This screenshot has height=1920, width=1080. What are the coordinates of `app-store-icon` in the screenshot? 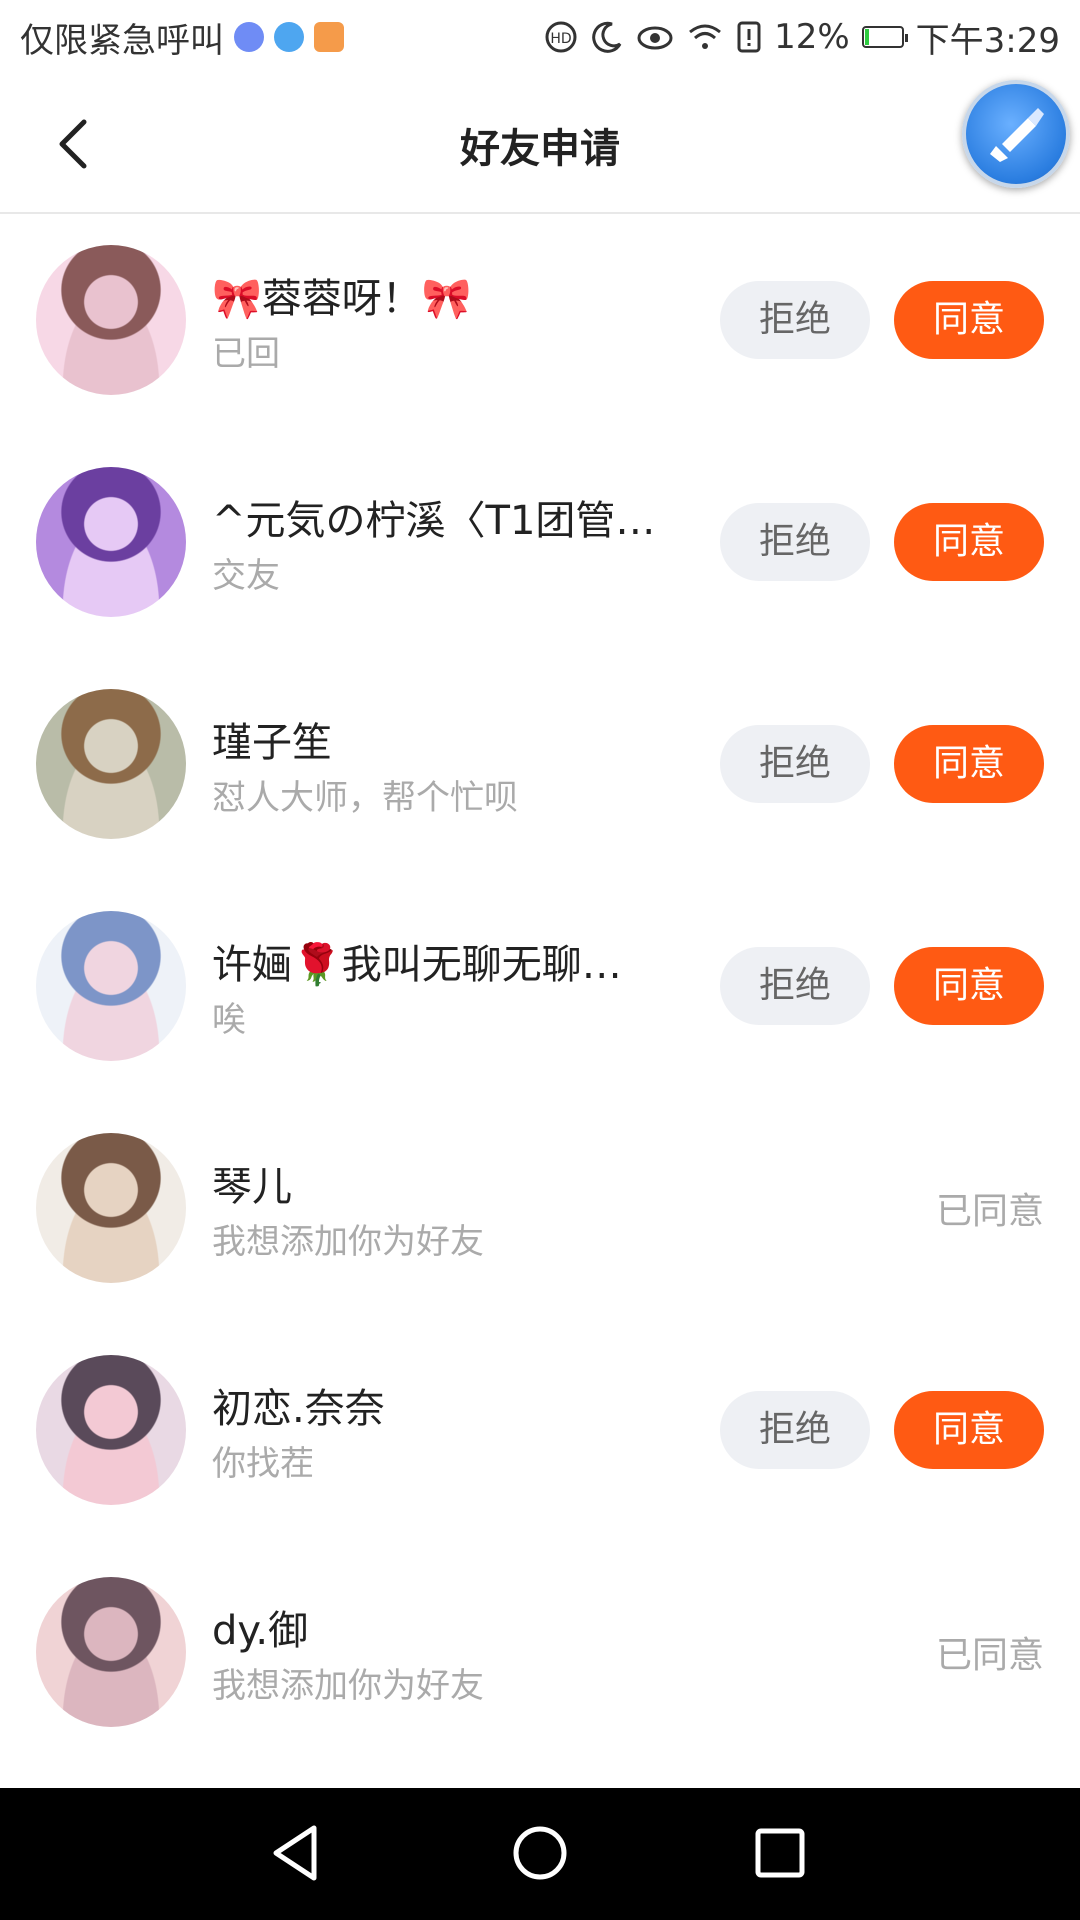 It's located at (329, 37).